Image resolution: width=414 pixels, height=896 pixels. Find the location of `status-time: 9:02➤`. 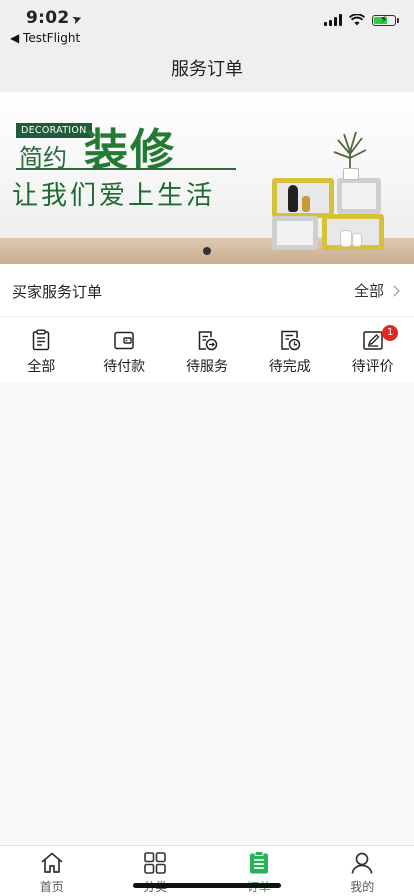

status-time: 9:02➤ is located at coordinates (55, 18).